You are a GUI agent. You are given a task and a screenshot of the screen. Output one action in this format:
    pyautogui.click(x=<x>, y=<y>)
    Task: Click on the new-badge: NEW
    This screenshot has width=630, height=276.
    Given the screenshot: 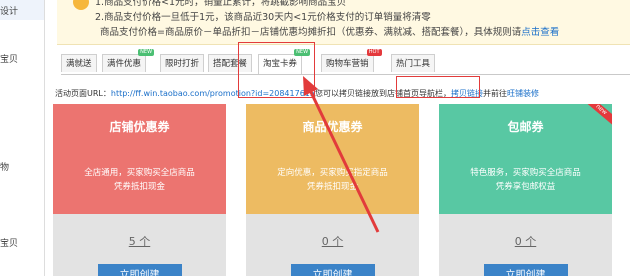 What is the action you would take?
    pyautogui.click(x=146, y=52)
    